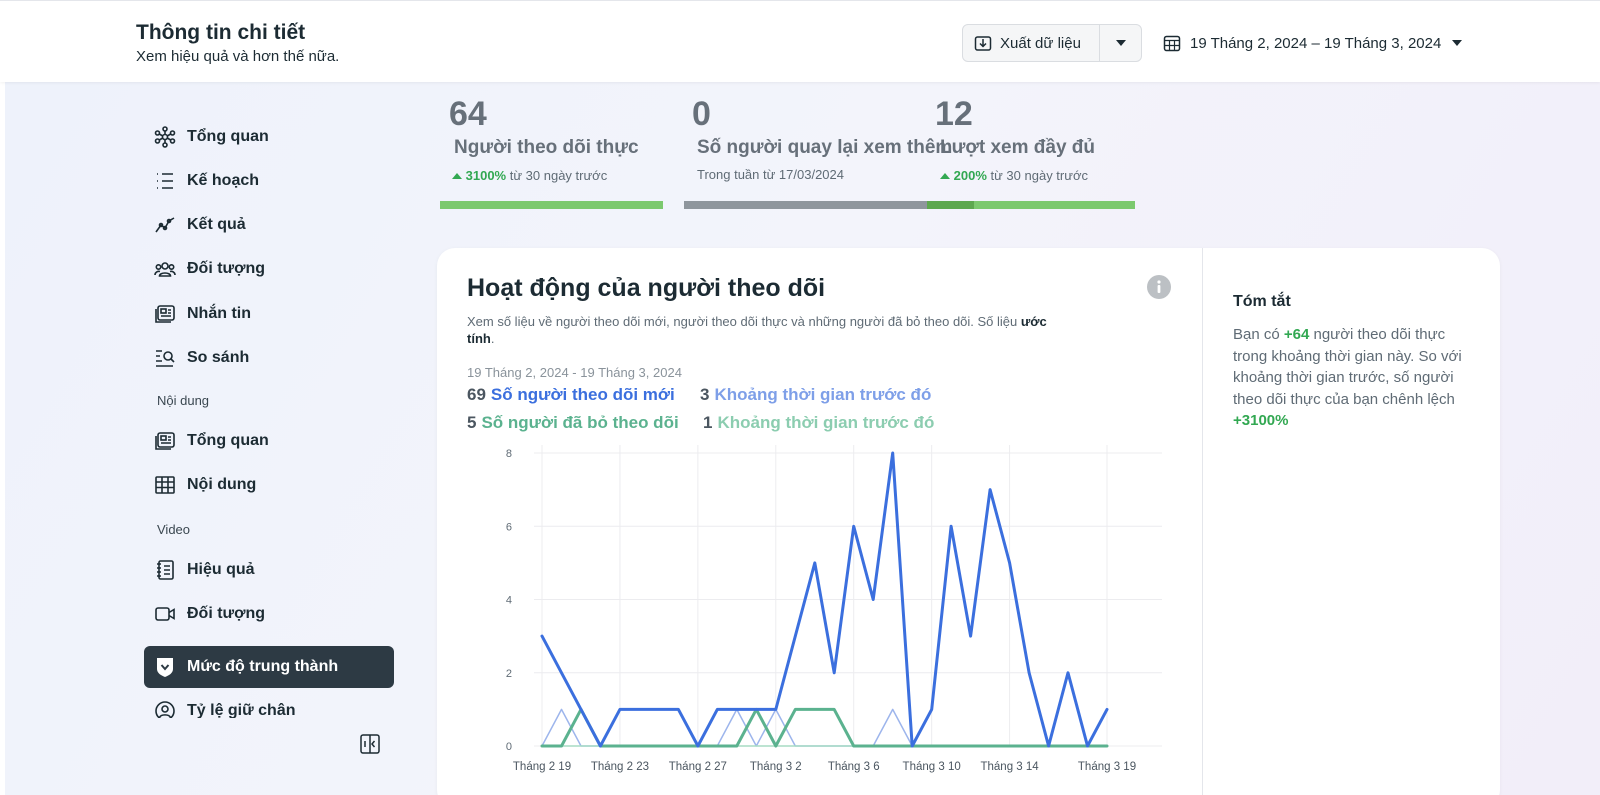 Image resolution: width=1600 pixels, height=795 pixels. Describe the element at coordinates (263, 666) in the screenshot. I see `sidebar-item-label: Mức độ trung thành` at that location.